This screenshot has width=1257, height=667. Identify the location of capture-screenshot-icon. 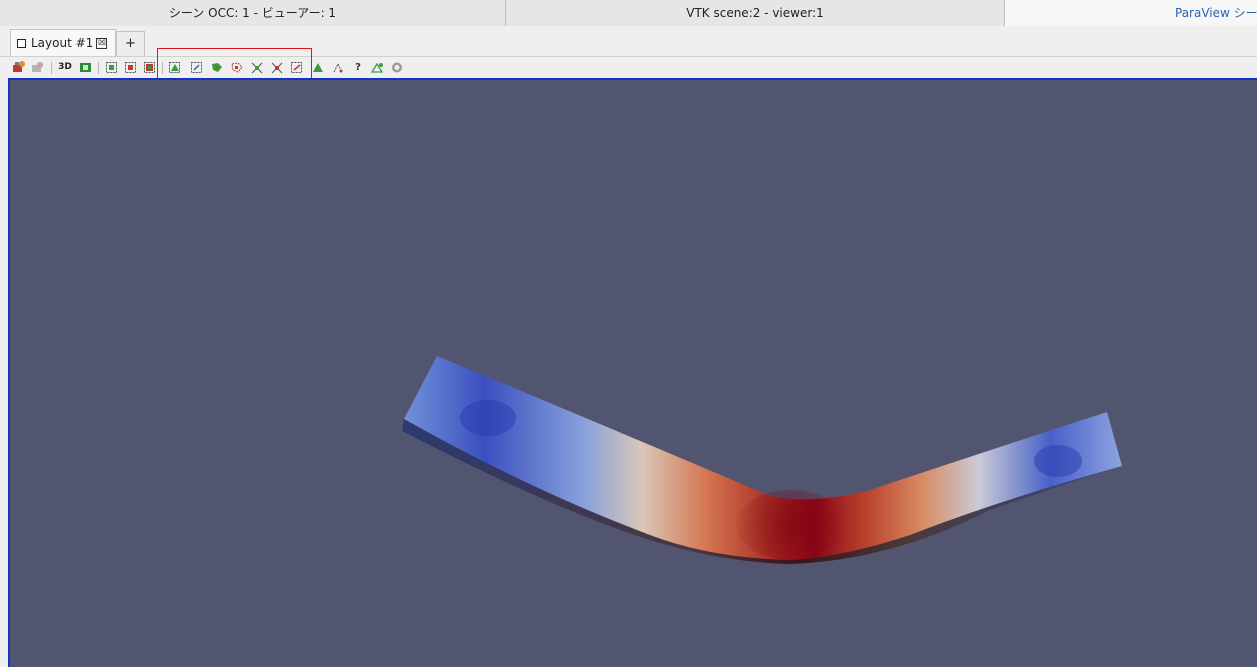
(86, 67).